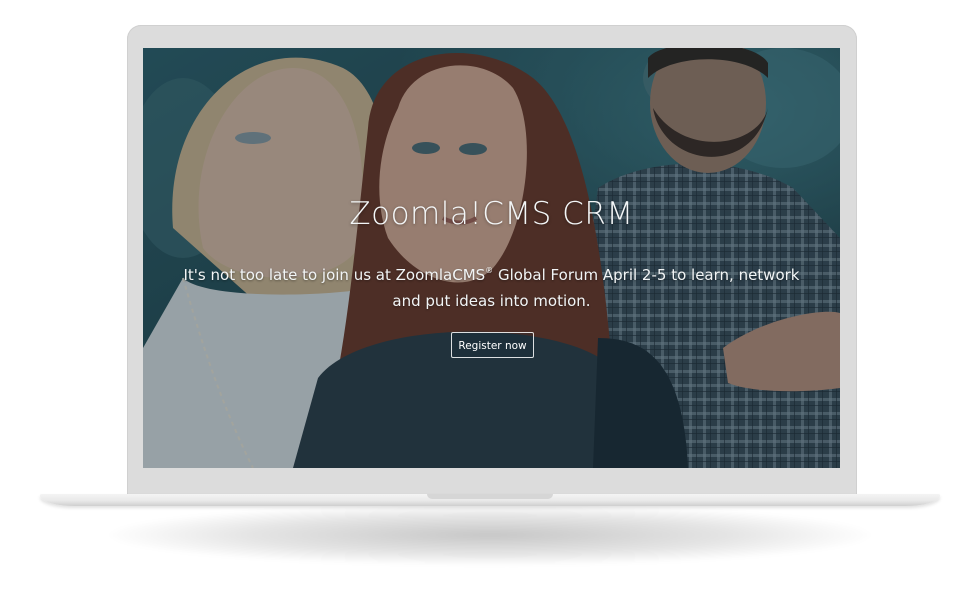 The height and width of the screenshot is (600, 980). Describe the element at coordinates (491, 214) in the screenshot. I see `hero-title: Zoomla!CMS CRM` at that location.